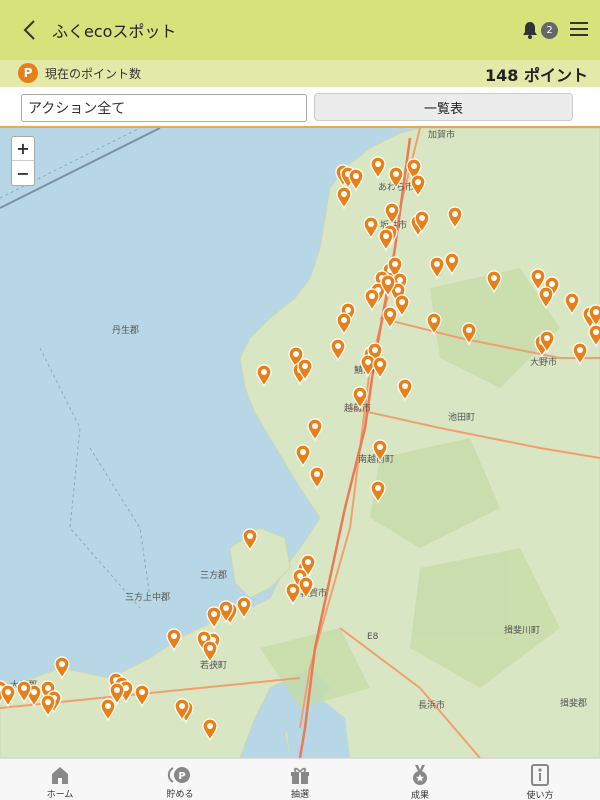 The height and width of the screenshot is (800, 600). What do you see at coordinates (461, 417) in the screenshot?
I see `place-label: 池田町` at bounding box center [461, 417].